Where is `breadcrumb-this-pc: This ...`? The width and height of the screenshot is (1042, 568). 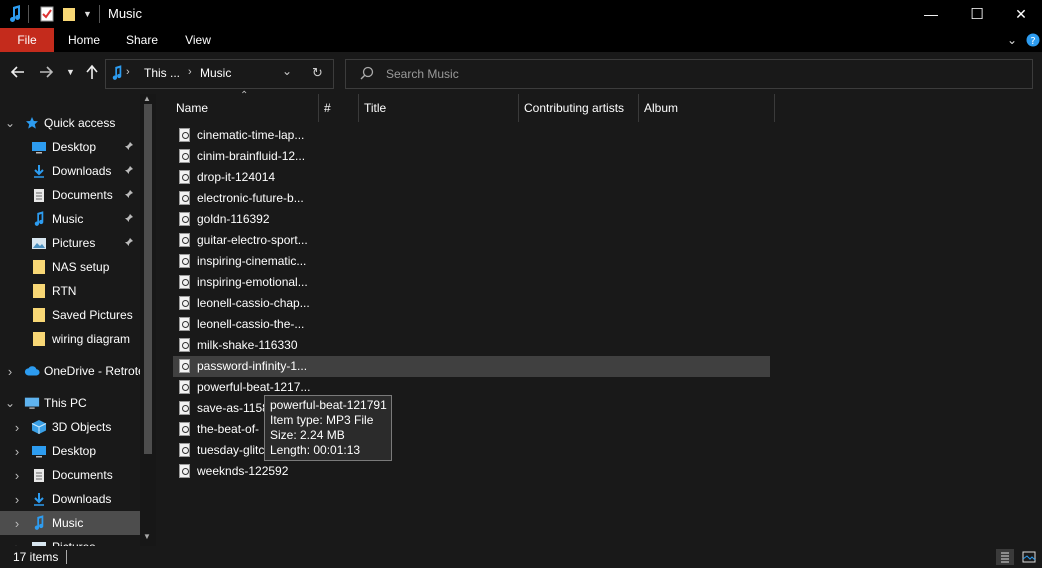 breadcrumb-this-pc: This ... is located at coordinates (162, 73).